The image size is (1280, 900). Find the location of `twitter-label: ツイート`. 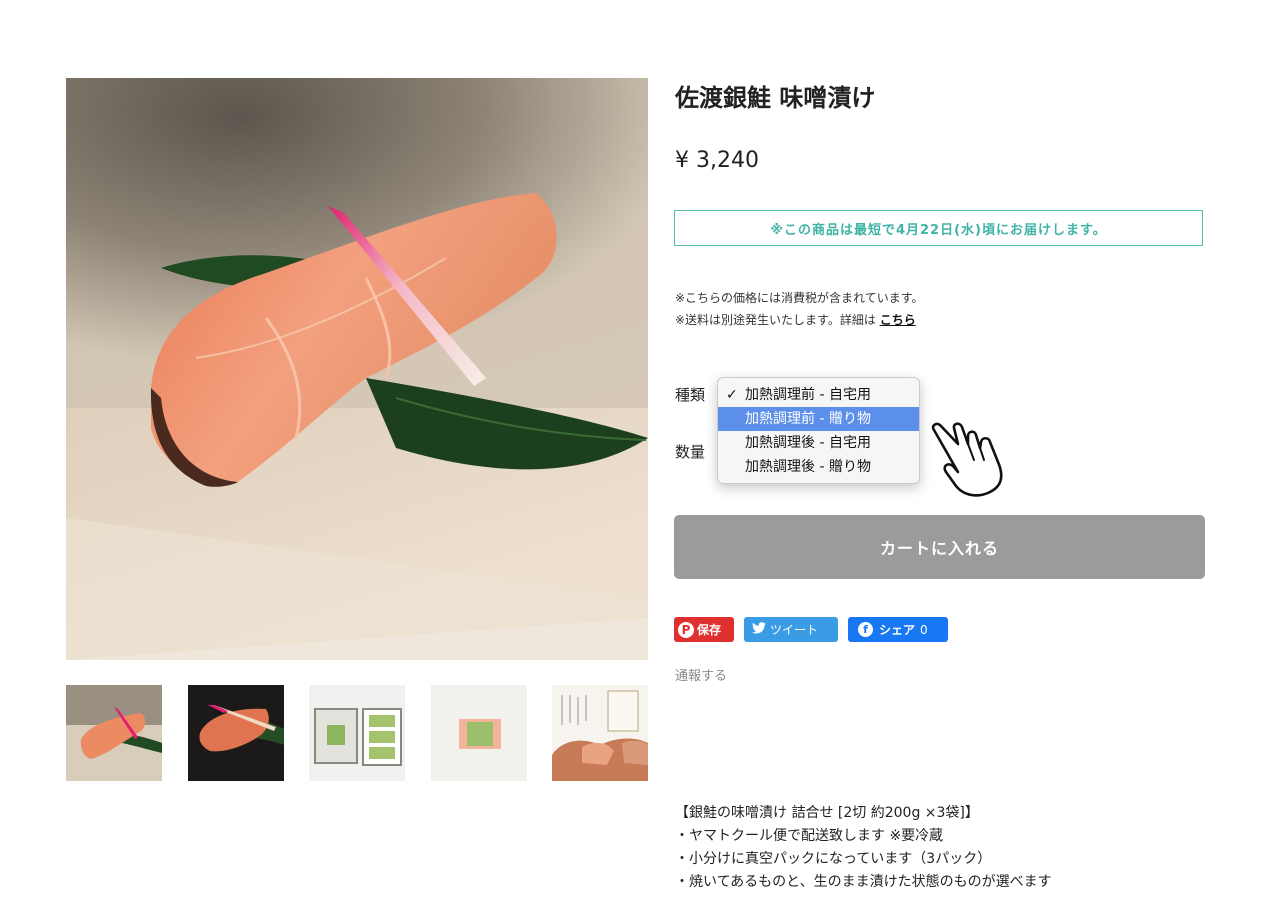

twitter-label: ツイート is located at coordinates (794, 630).